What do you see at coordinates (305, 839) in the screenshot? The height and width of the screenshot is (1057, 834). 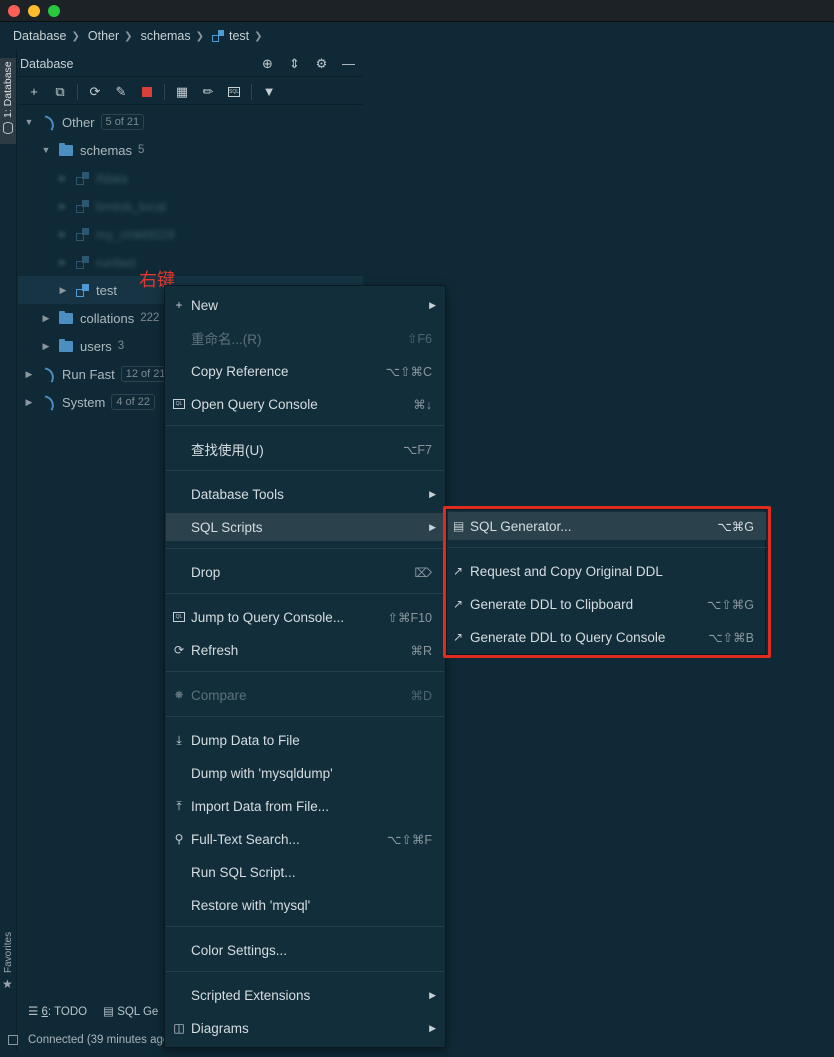 I see `menu-item-full-text-search: ⚲ Full-Text Search... ⌥⇧⌘F` at bounding box center [305, 839].